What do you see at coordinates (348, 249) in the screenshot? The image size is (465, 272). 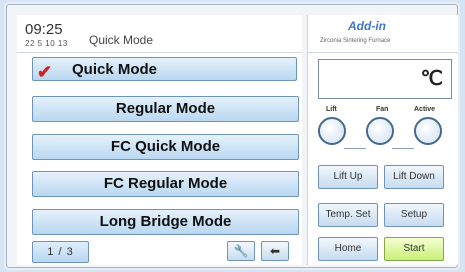 I see `home-button: Home` at bounding box center [348, 249].